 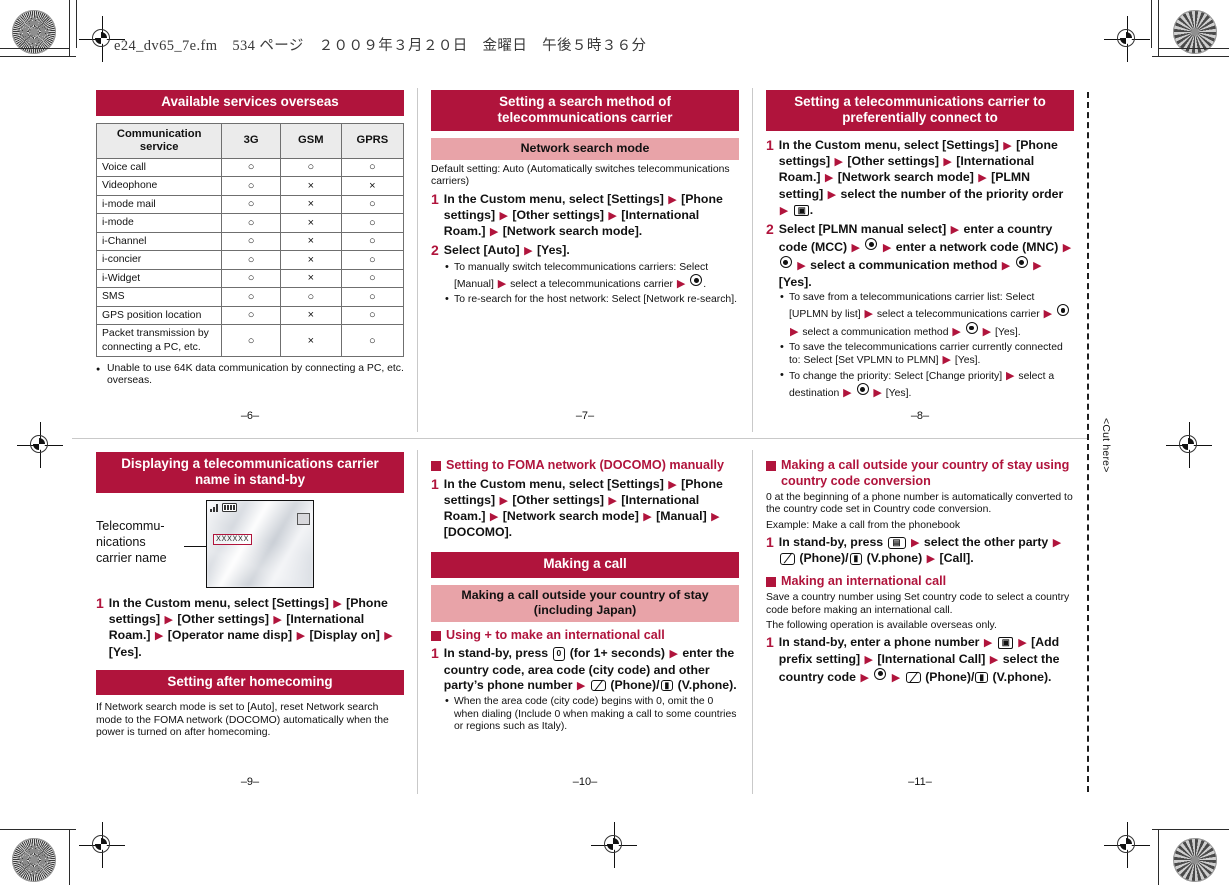 I want to click on table-row: SMS ○ ○ ○, so click(x=250, y=297).